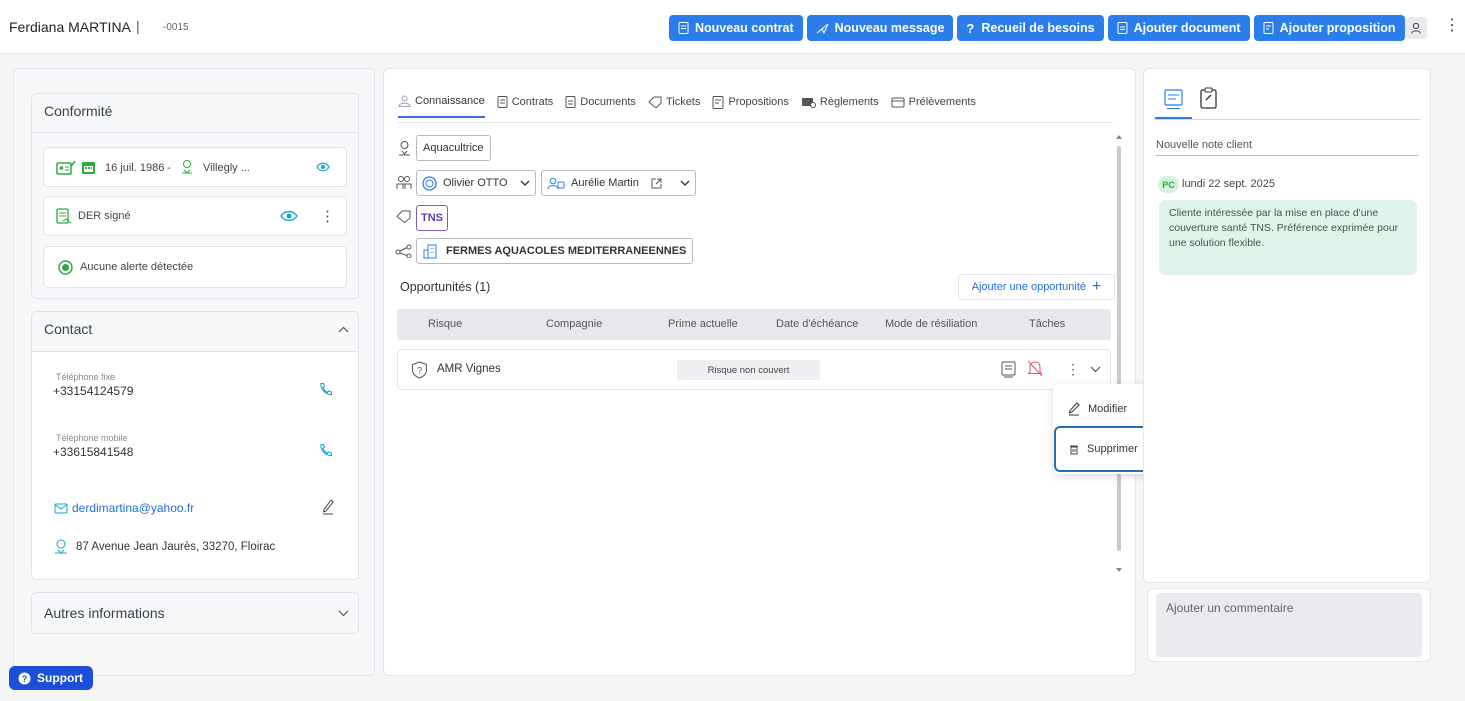 The image size is (1465, 701). I want to click on der-card: DER signé ⋮, so click(195, 216).